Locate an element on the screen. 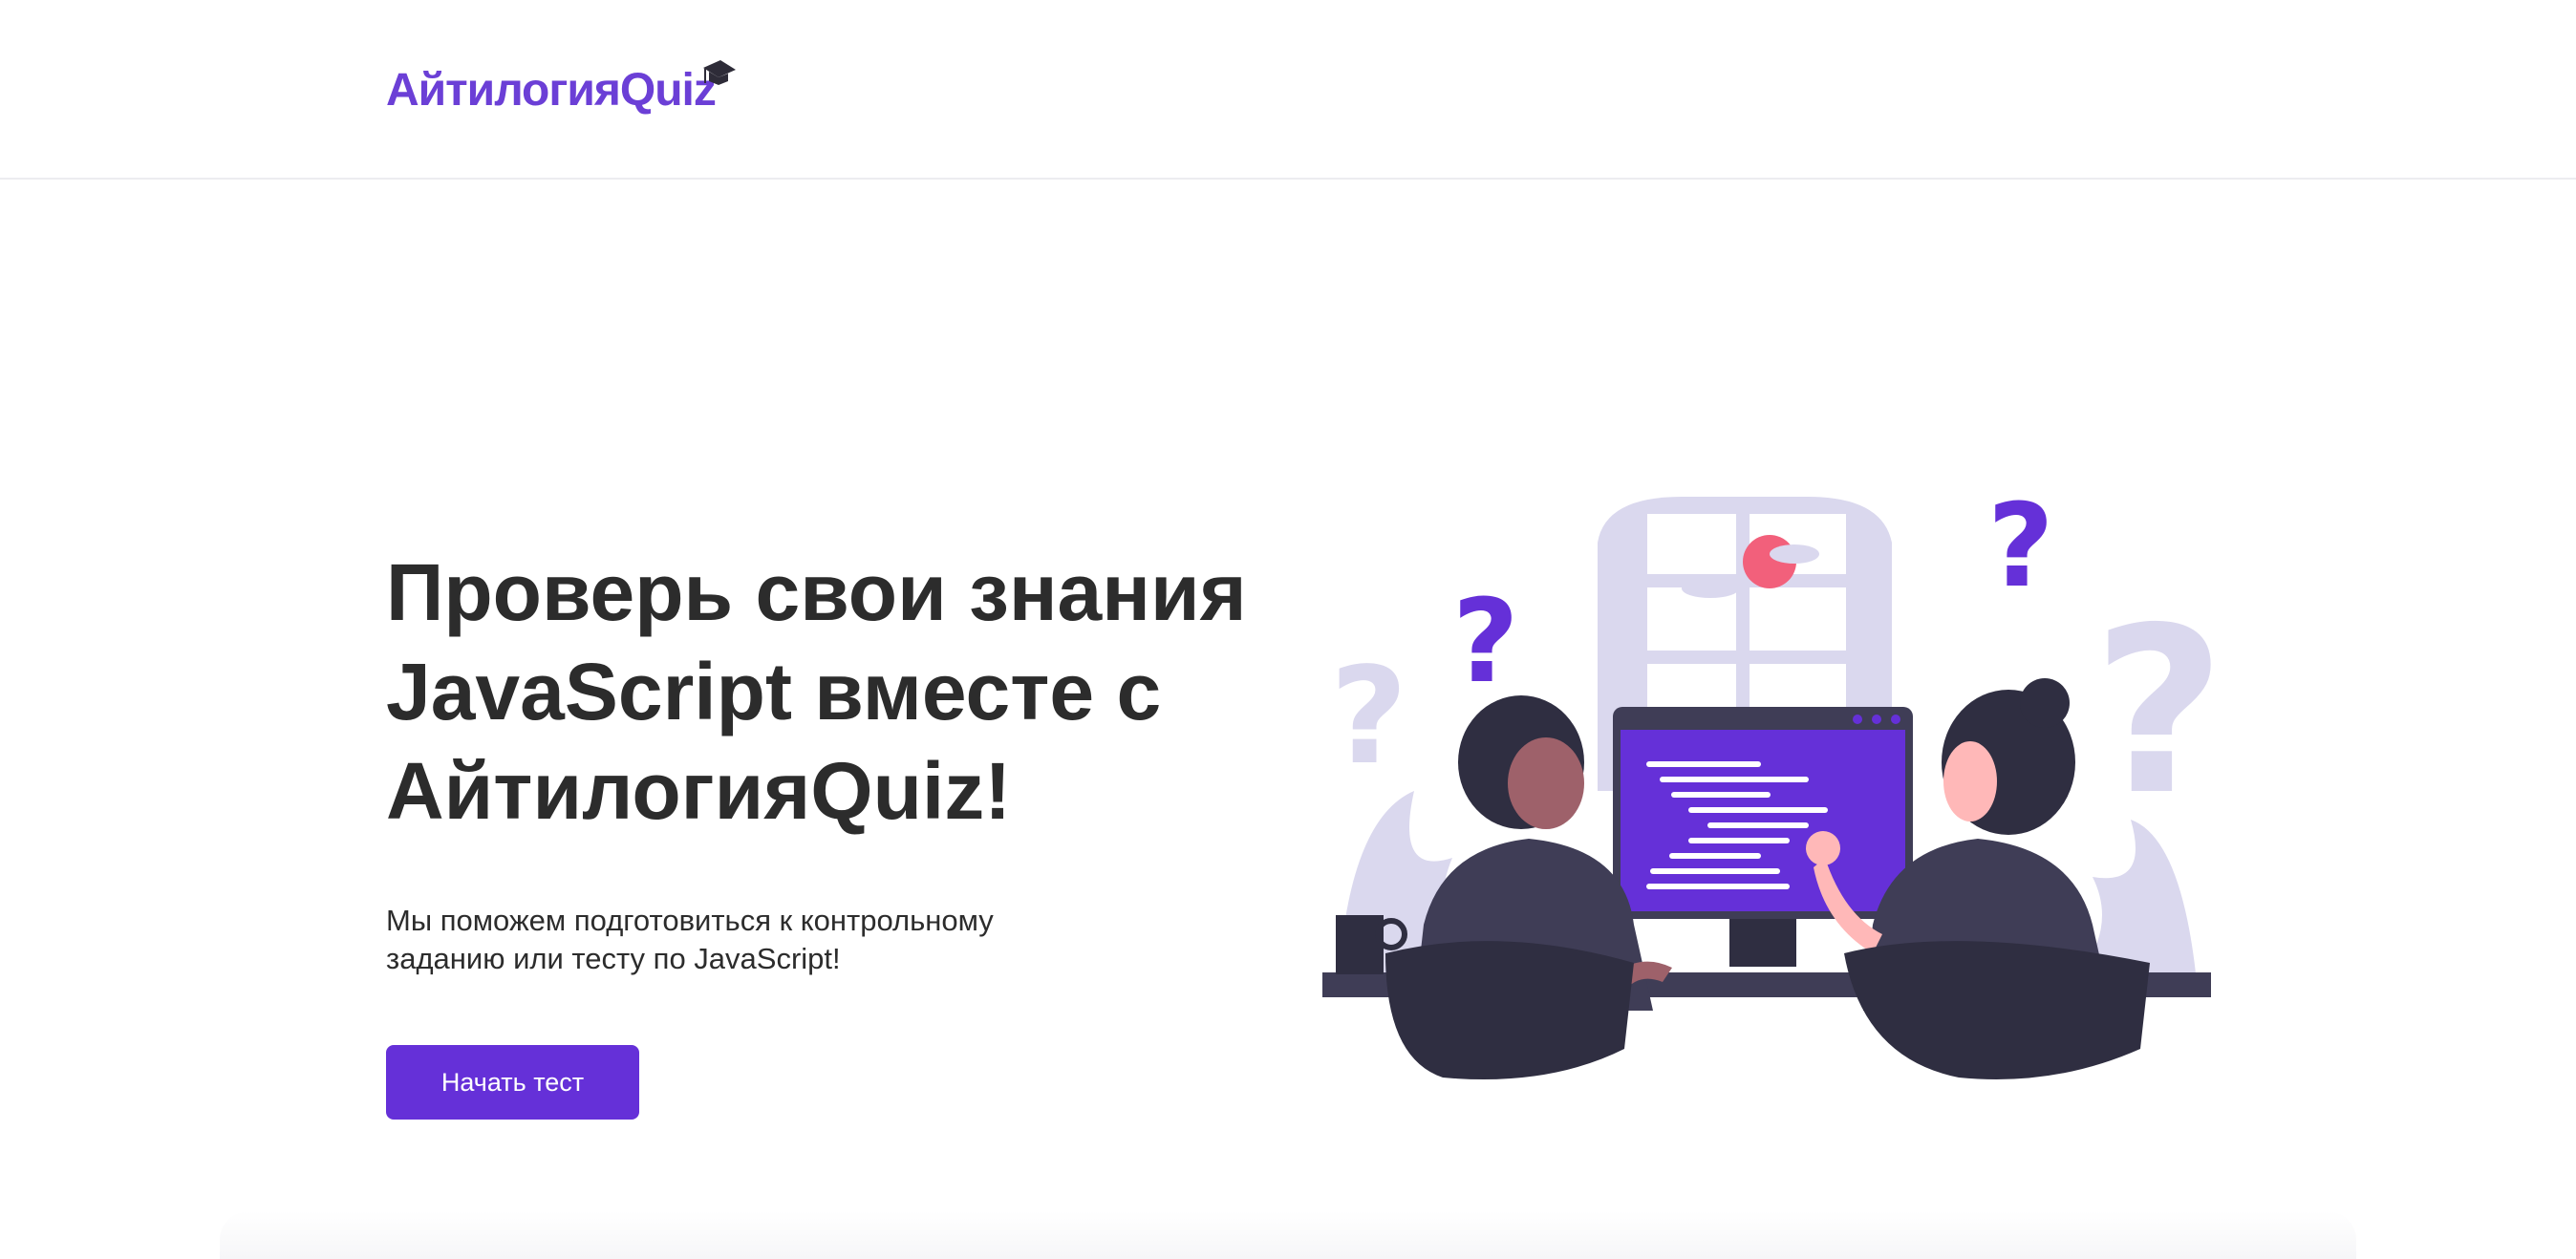 The image size is (2576, 1259). hero-title-line-1: Проверь свои знания is located at coordinates (816, 592).